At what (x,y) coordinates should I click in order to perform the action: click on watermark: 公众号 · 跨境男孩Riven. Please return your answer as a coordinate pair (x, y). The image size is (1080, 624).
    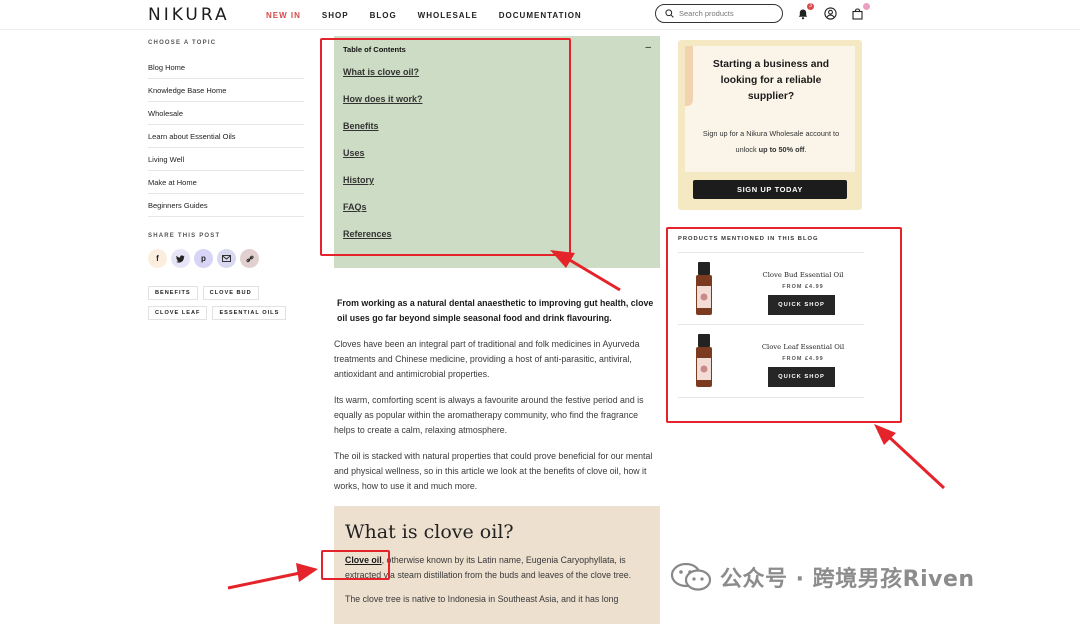
    Looking at the image, I should click on (822, 577).